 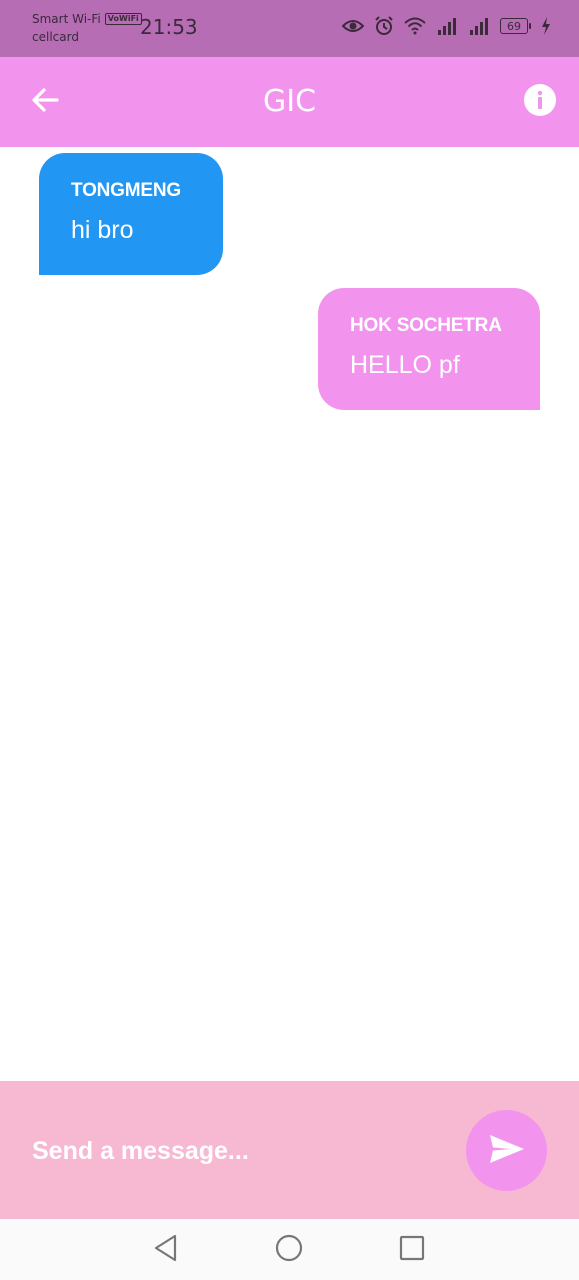 What do you see at coordinates (102, 230) in the screenshot?
I see `message-text: hi bro` at bounding box center [102, 230].